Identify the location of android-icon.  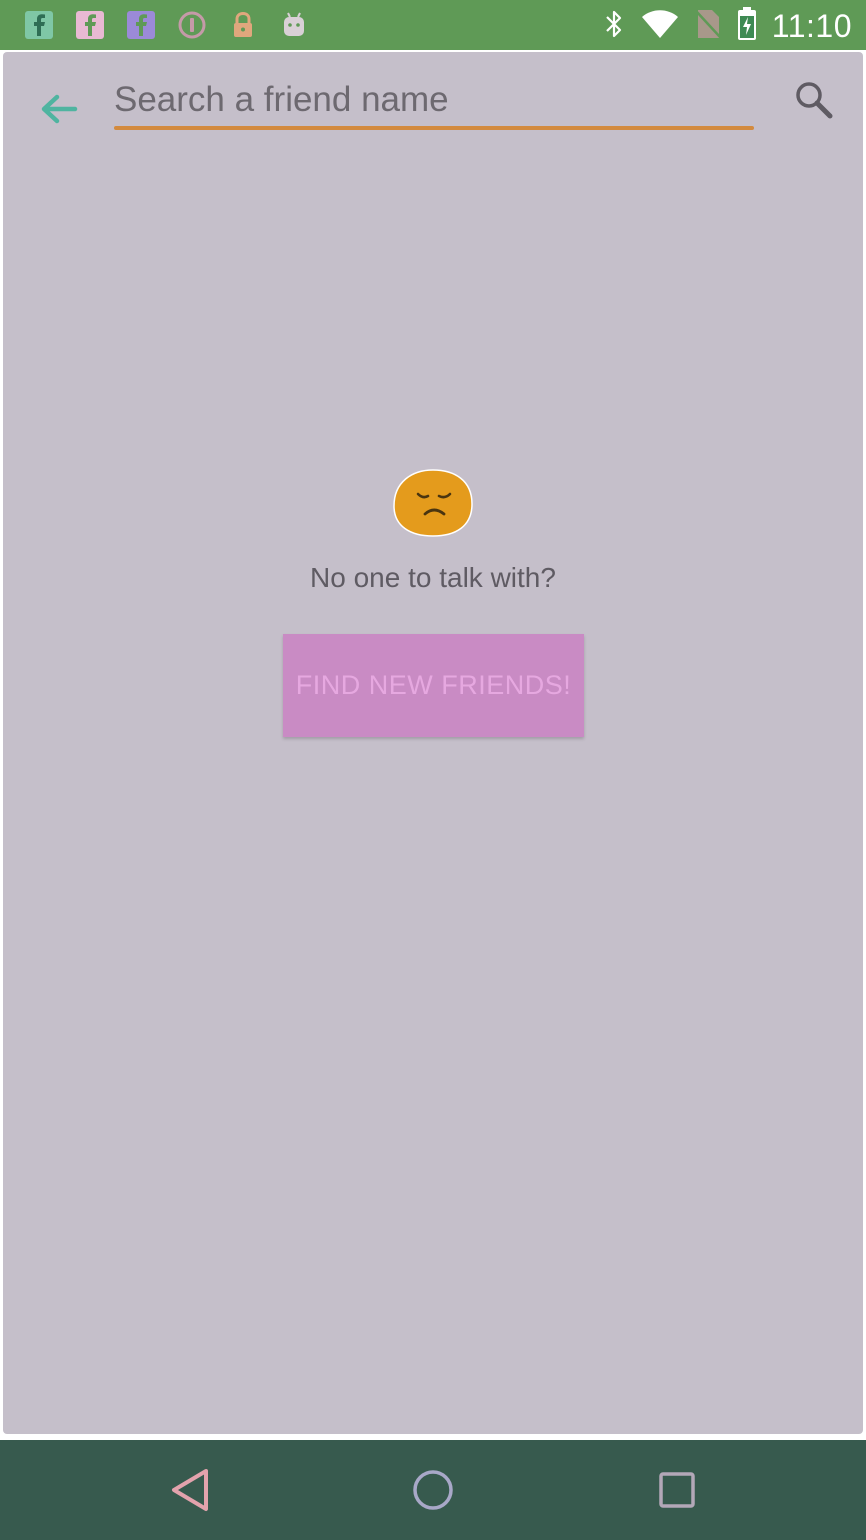
(294, 25).